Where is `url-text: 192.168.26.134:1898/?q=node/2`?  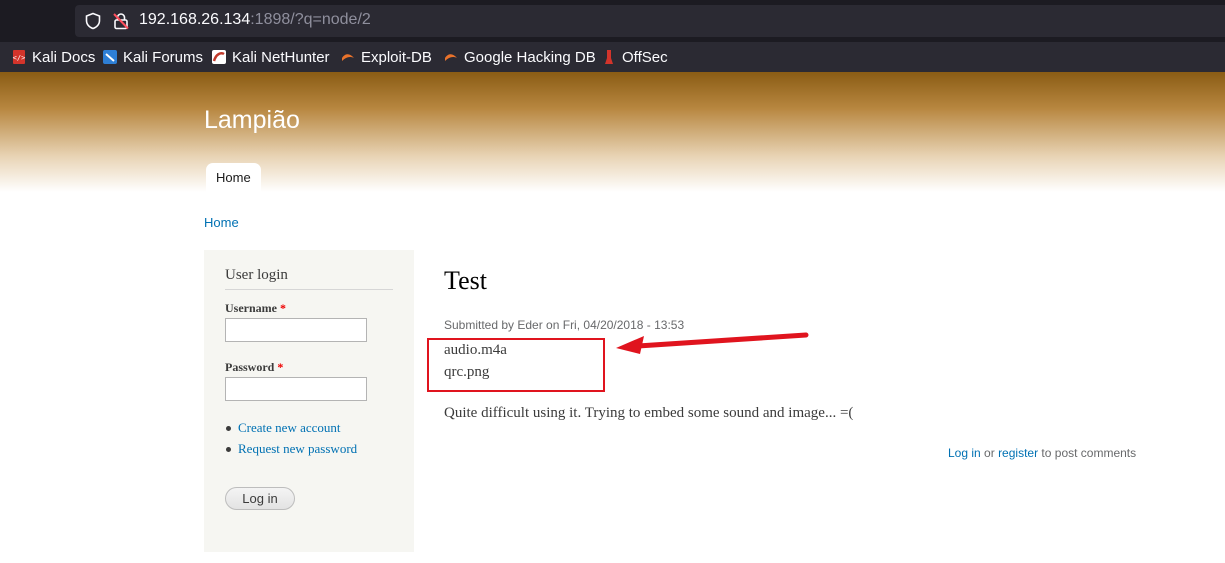 url-text: 192.168.26.134:1898/?q=node/2 is located at coordinates (255, 20).